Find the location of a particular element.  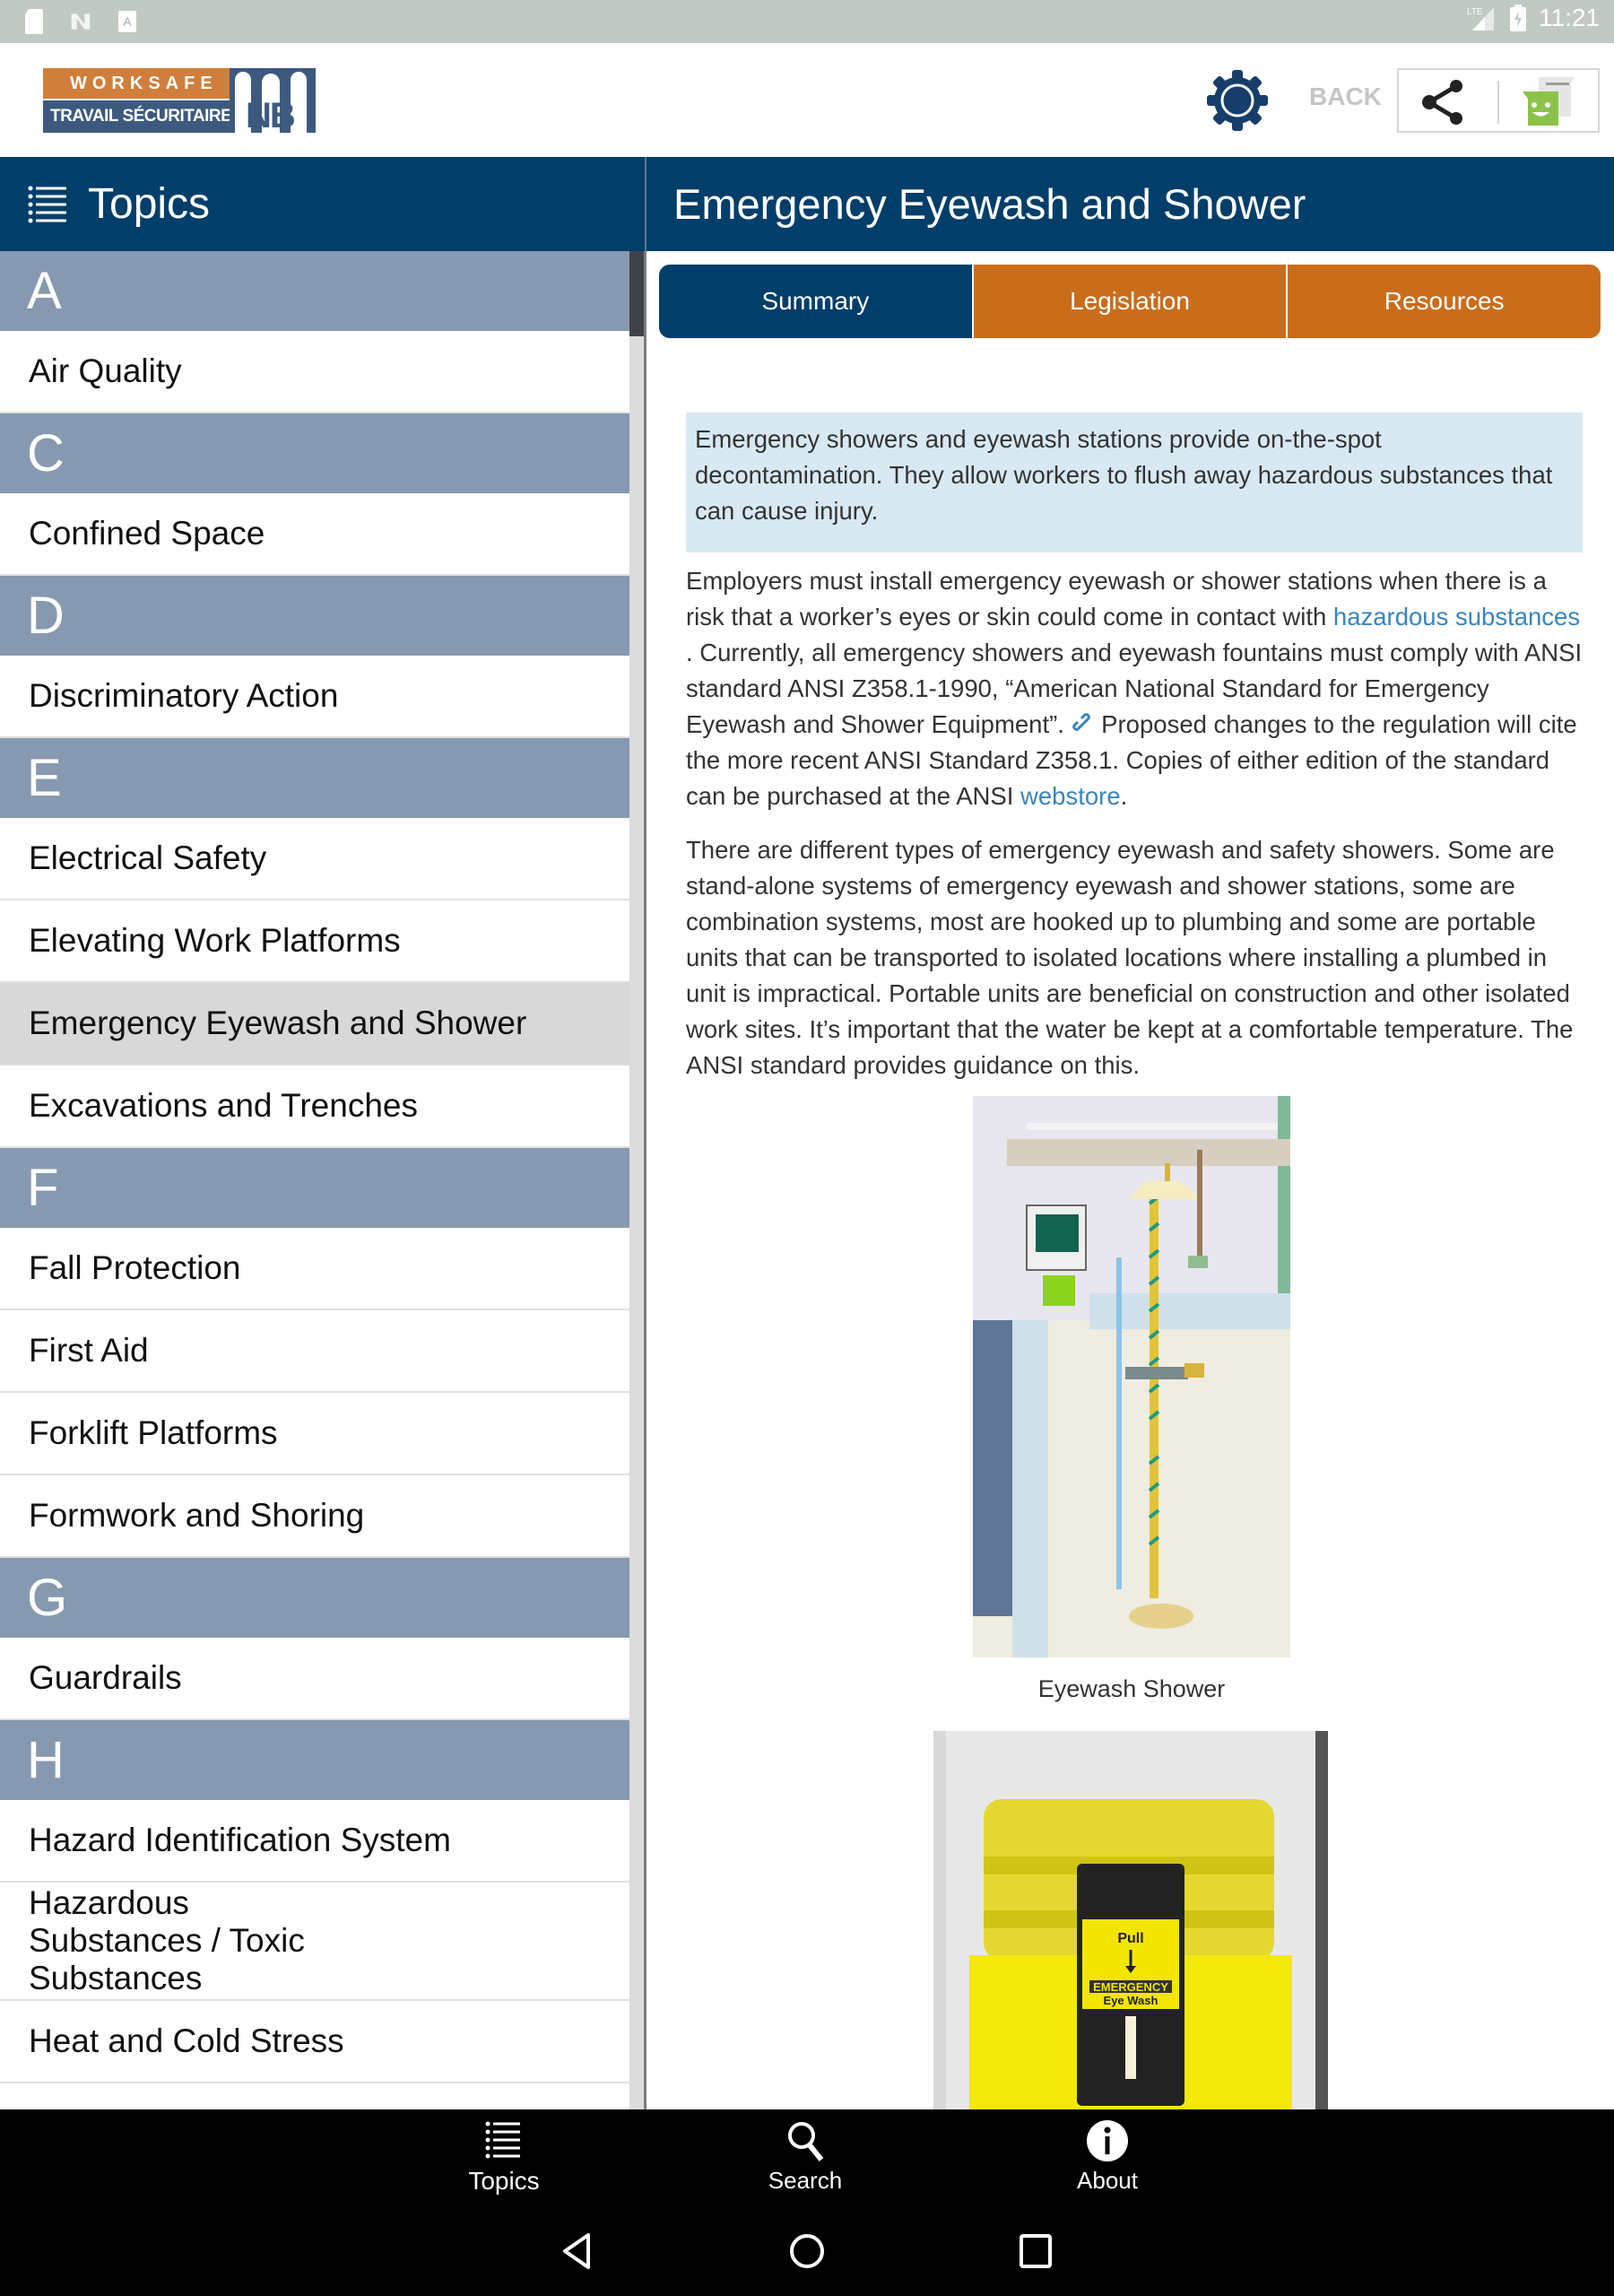

message-button is located at coordinates (1548, 102).